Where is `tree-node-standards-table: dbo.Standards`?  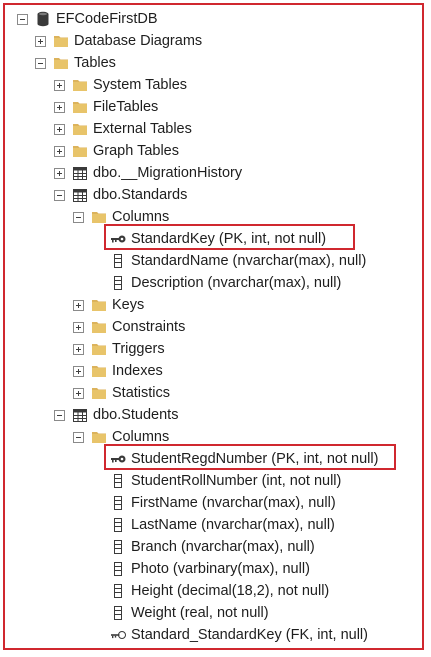
tree-node-standards-table: dbo.Standards is located at coordinates (120, 195).